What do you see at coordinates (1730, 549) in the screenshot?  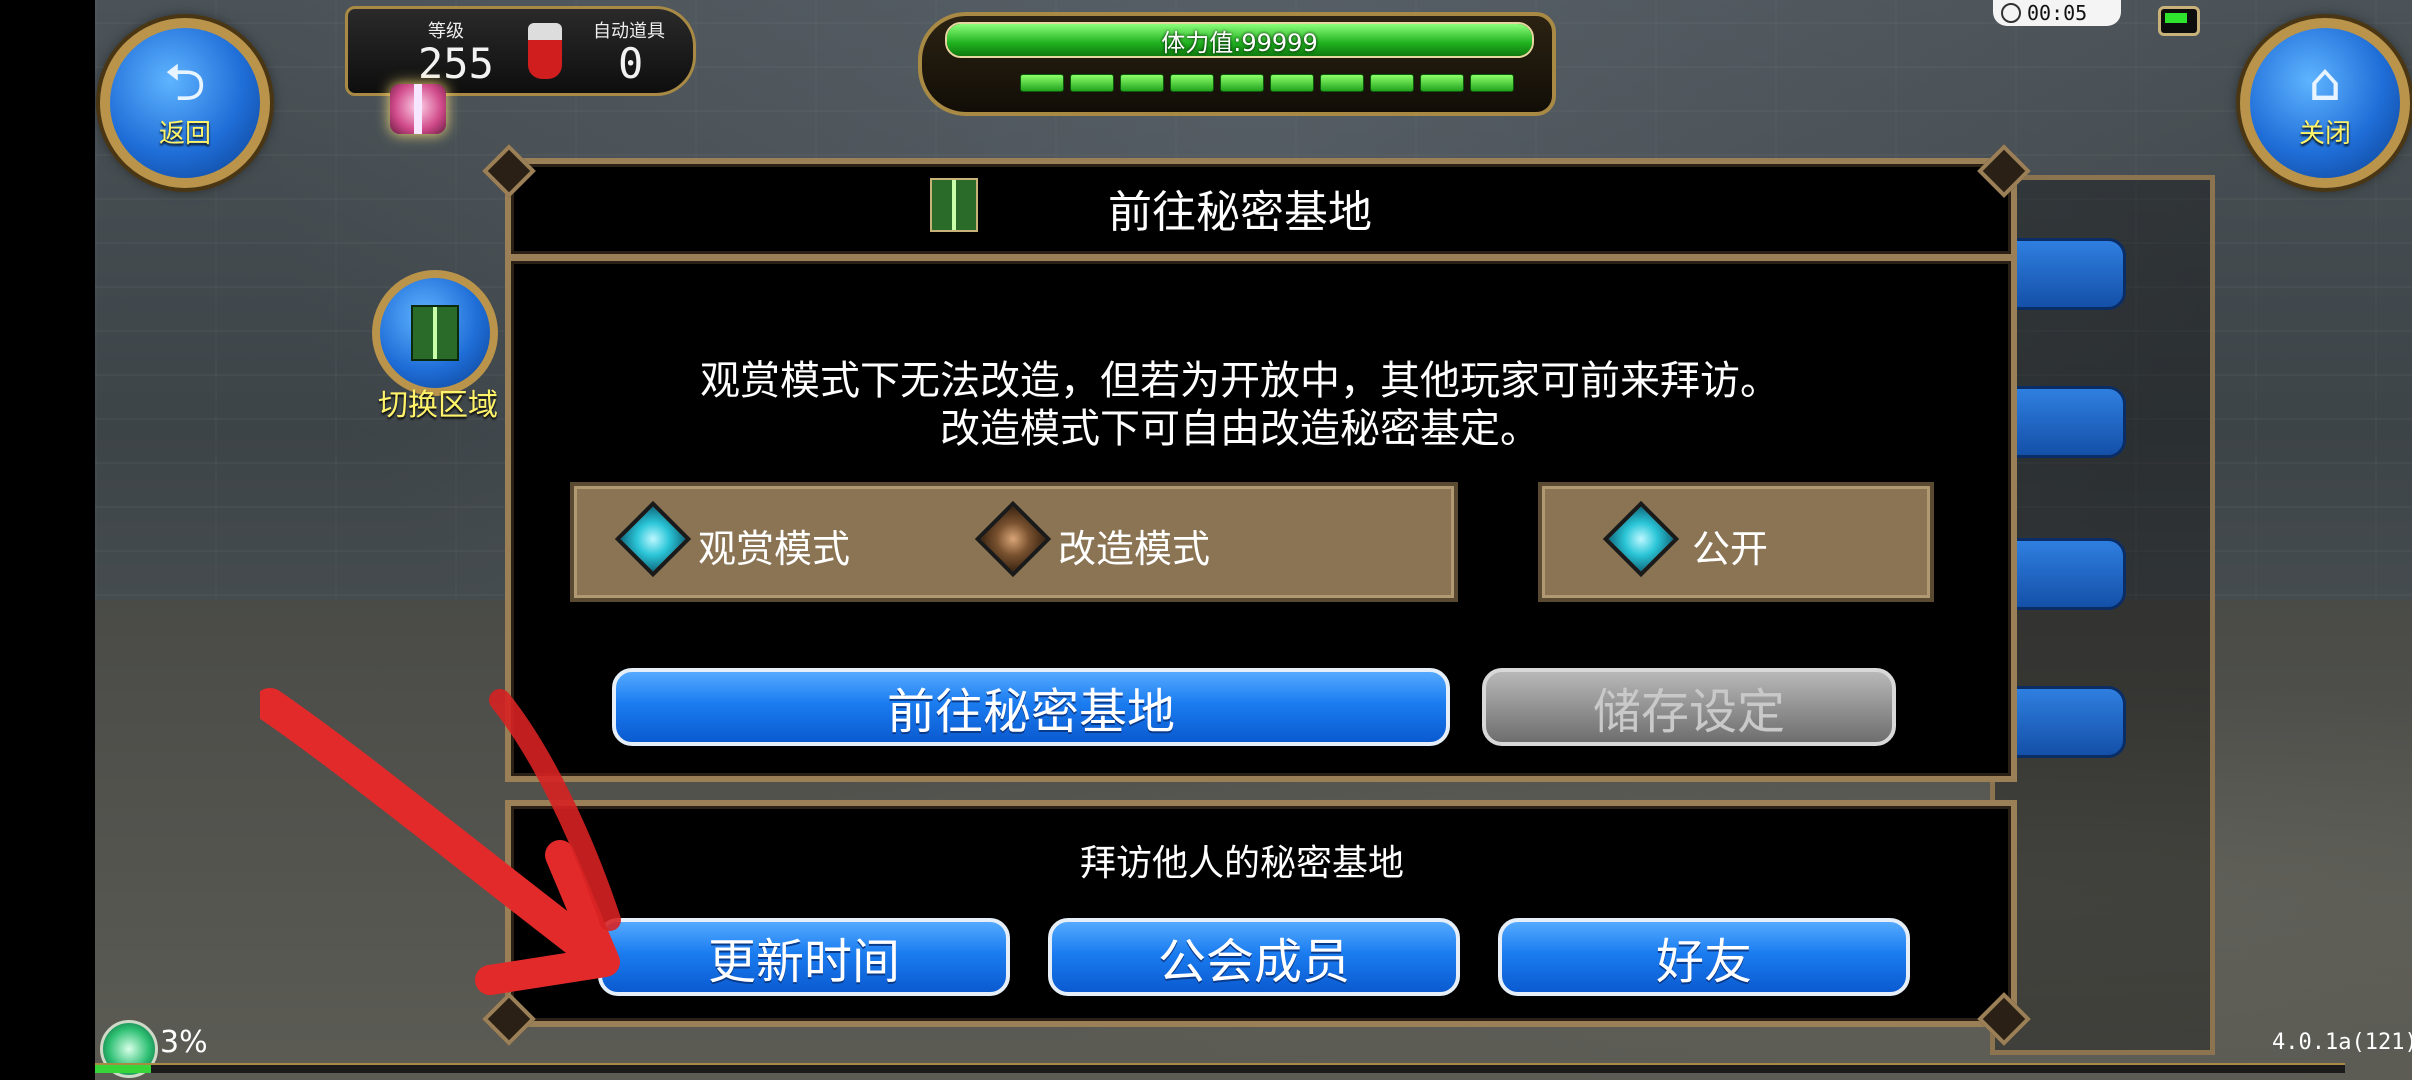 I see `public-label: 公开` at bounding box center [1730, 549].